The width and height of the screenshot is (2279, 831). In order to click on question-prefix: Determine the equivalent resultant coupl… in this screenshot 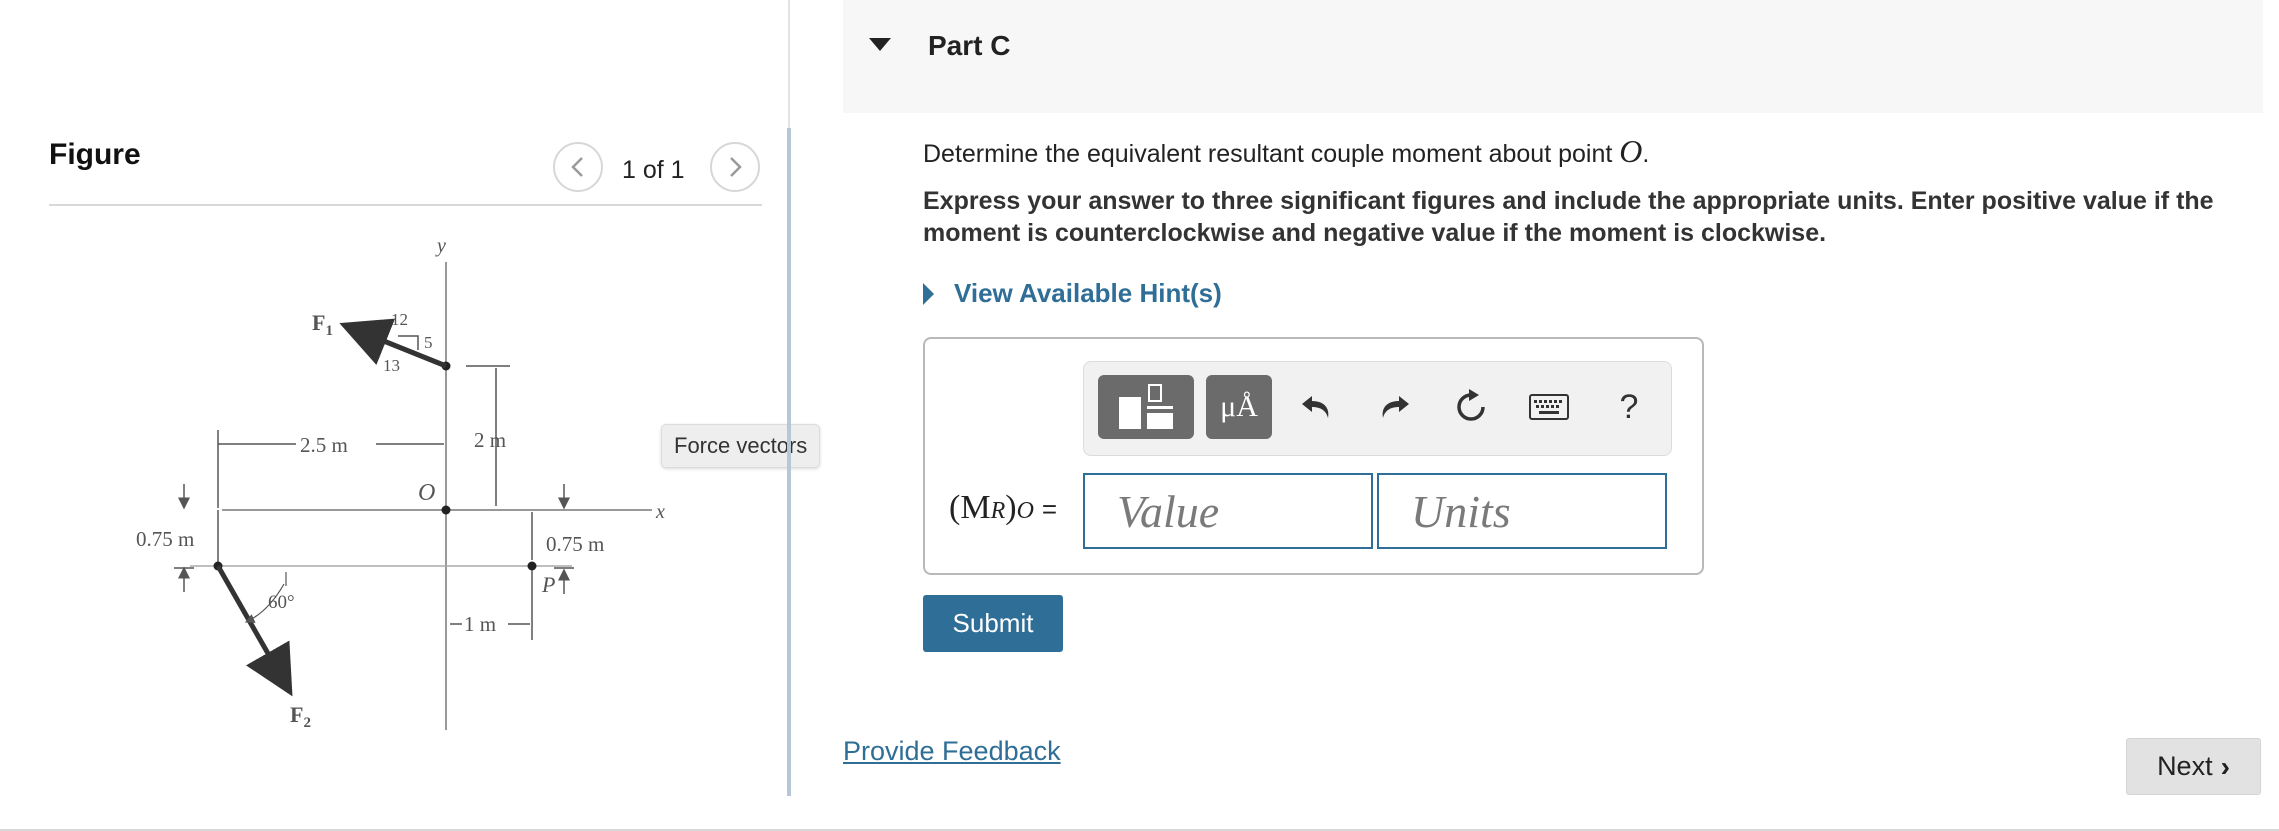, I will do `click(1271, 154)`.